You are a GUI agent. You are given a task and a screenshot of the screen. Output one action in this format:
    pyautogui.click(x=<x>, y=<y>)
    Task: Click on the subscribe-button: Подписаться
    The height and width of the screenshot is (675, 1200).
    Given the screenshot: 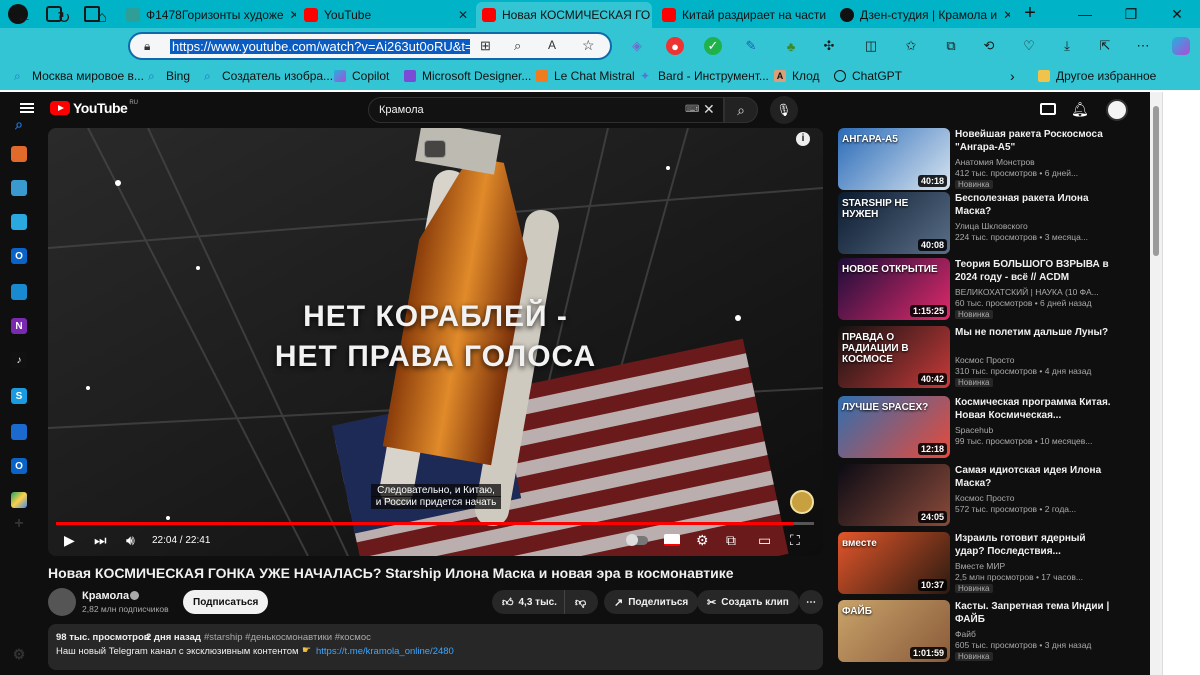 What is the action you would take?
    pyautogui.click(x=226, y=602)
    